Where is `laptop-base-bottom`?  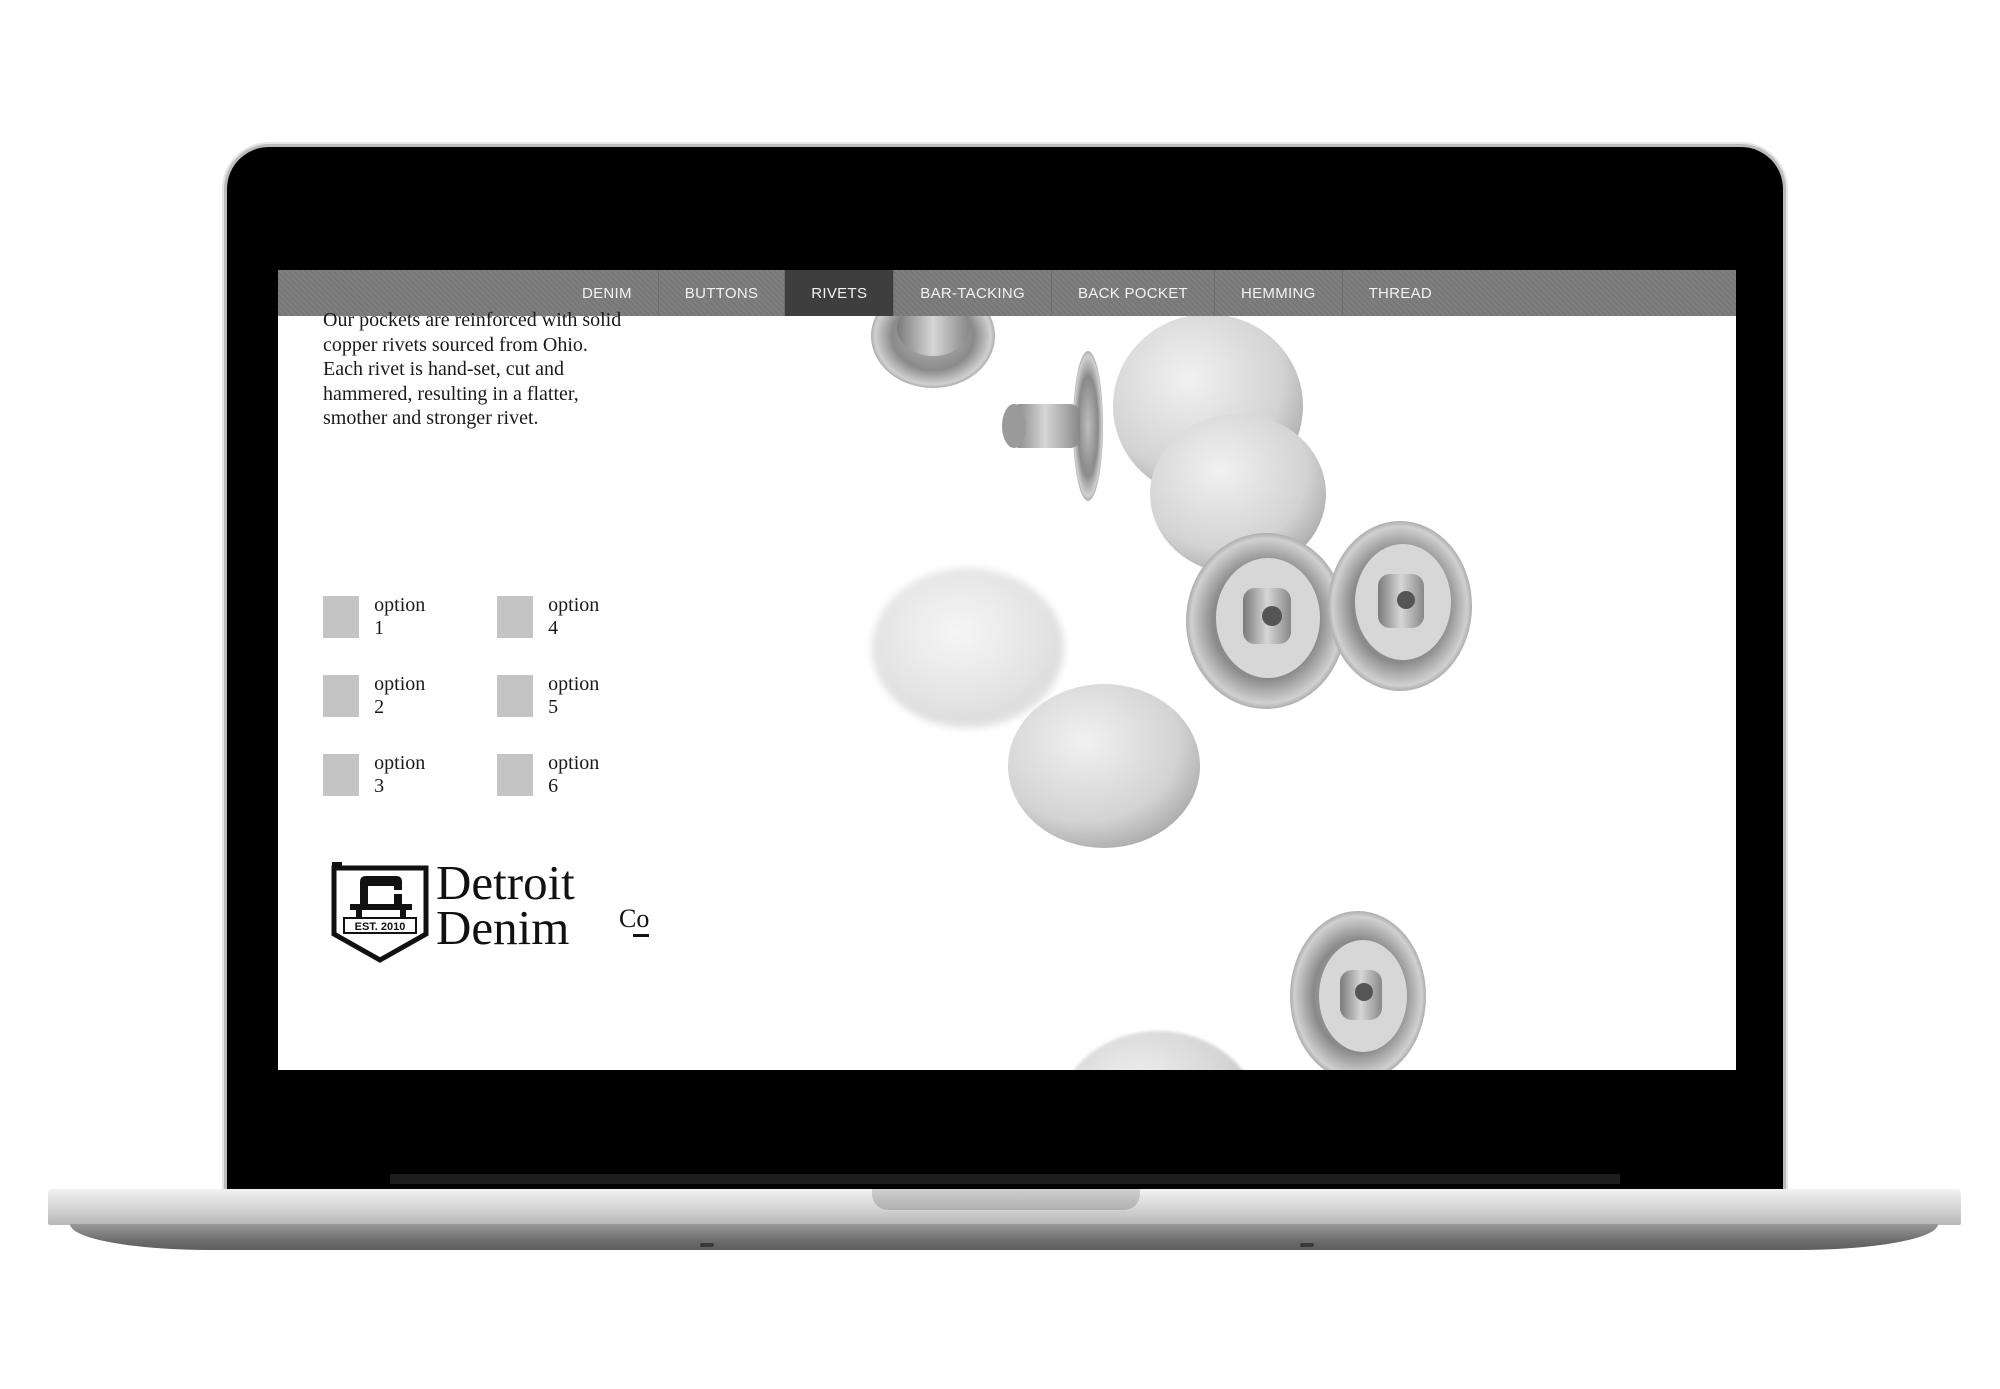 laptop-base-bottom is located at coordinates (1004, 1237).